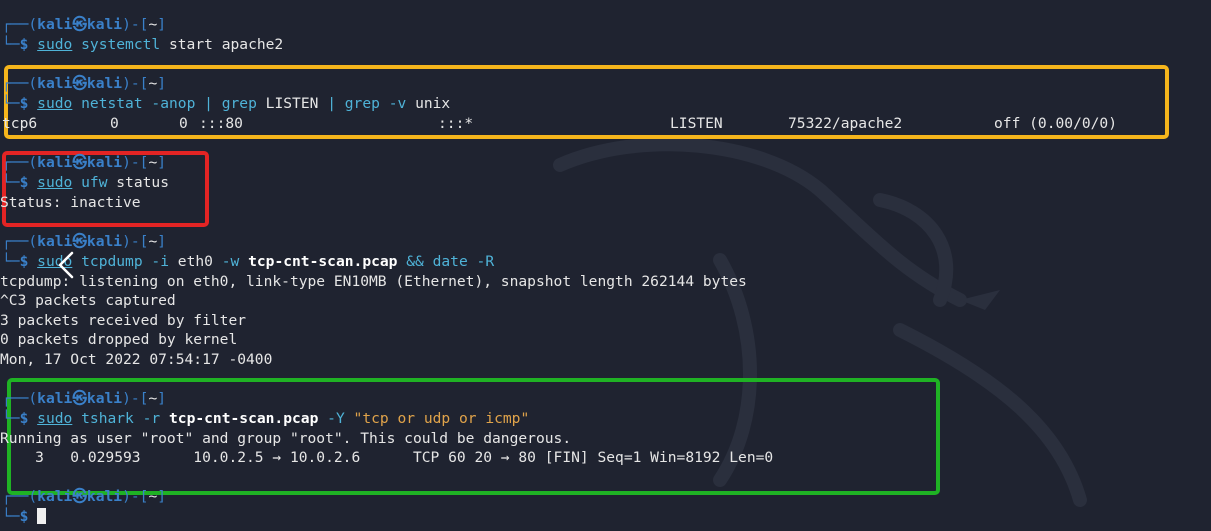 The image size is (1211, 531). I want to click on command-name: tcpdump, so click(112, 261).